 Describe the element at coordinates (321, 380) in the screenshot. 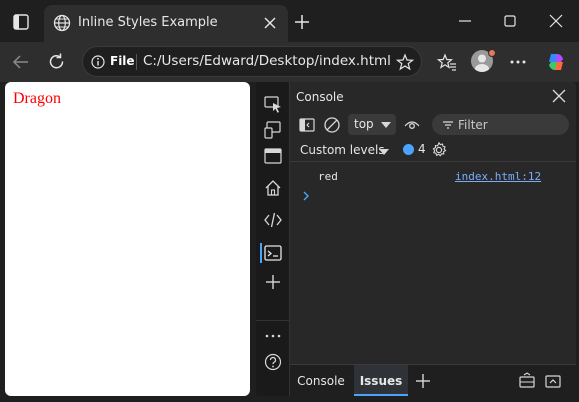

I see `drawer-tab-console: Console` at that location.